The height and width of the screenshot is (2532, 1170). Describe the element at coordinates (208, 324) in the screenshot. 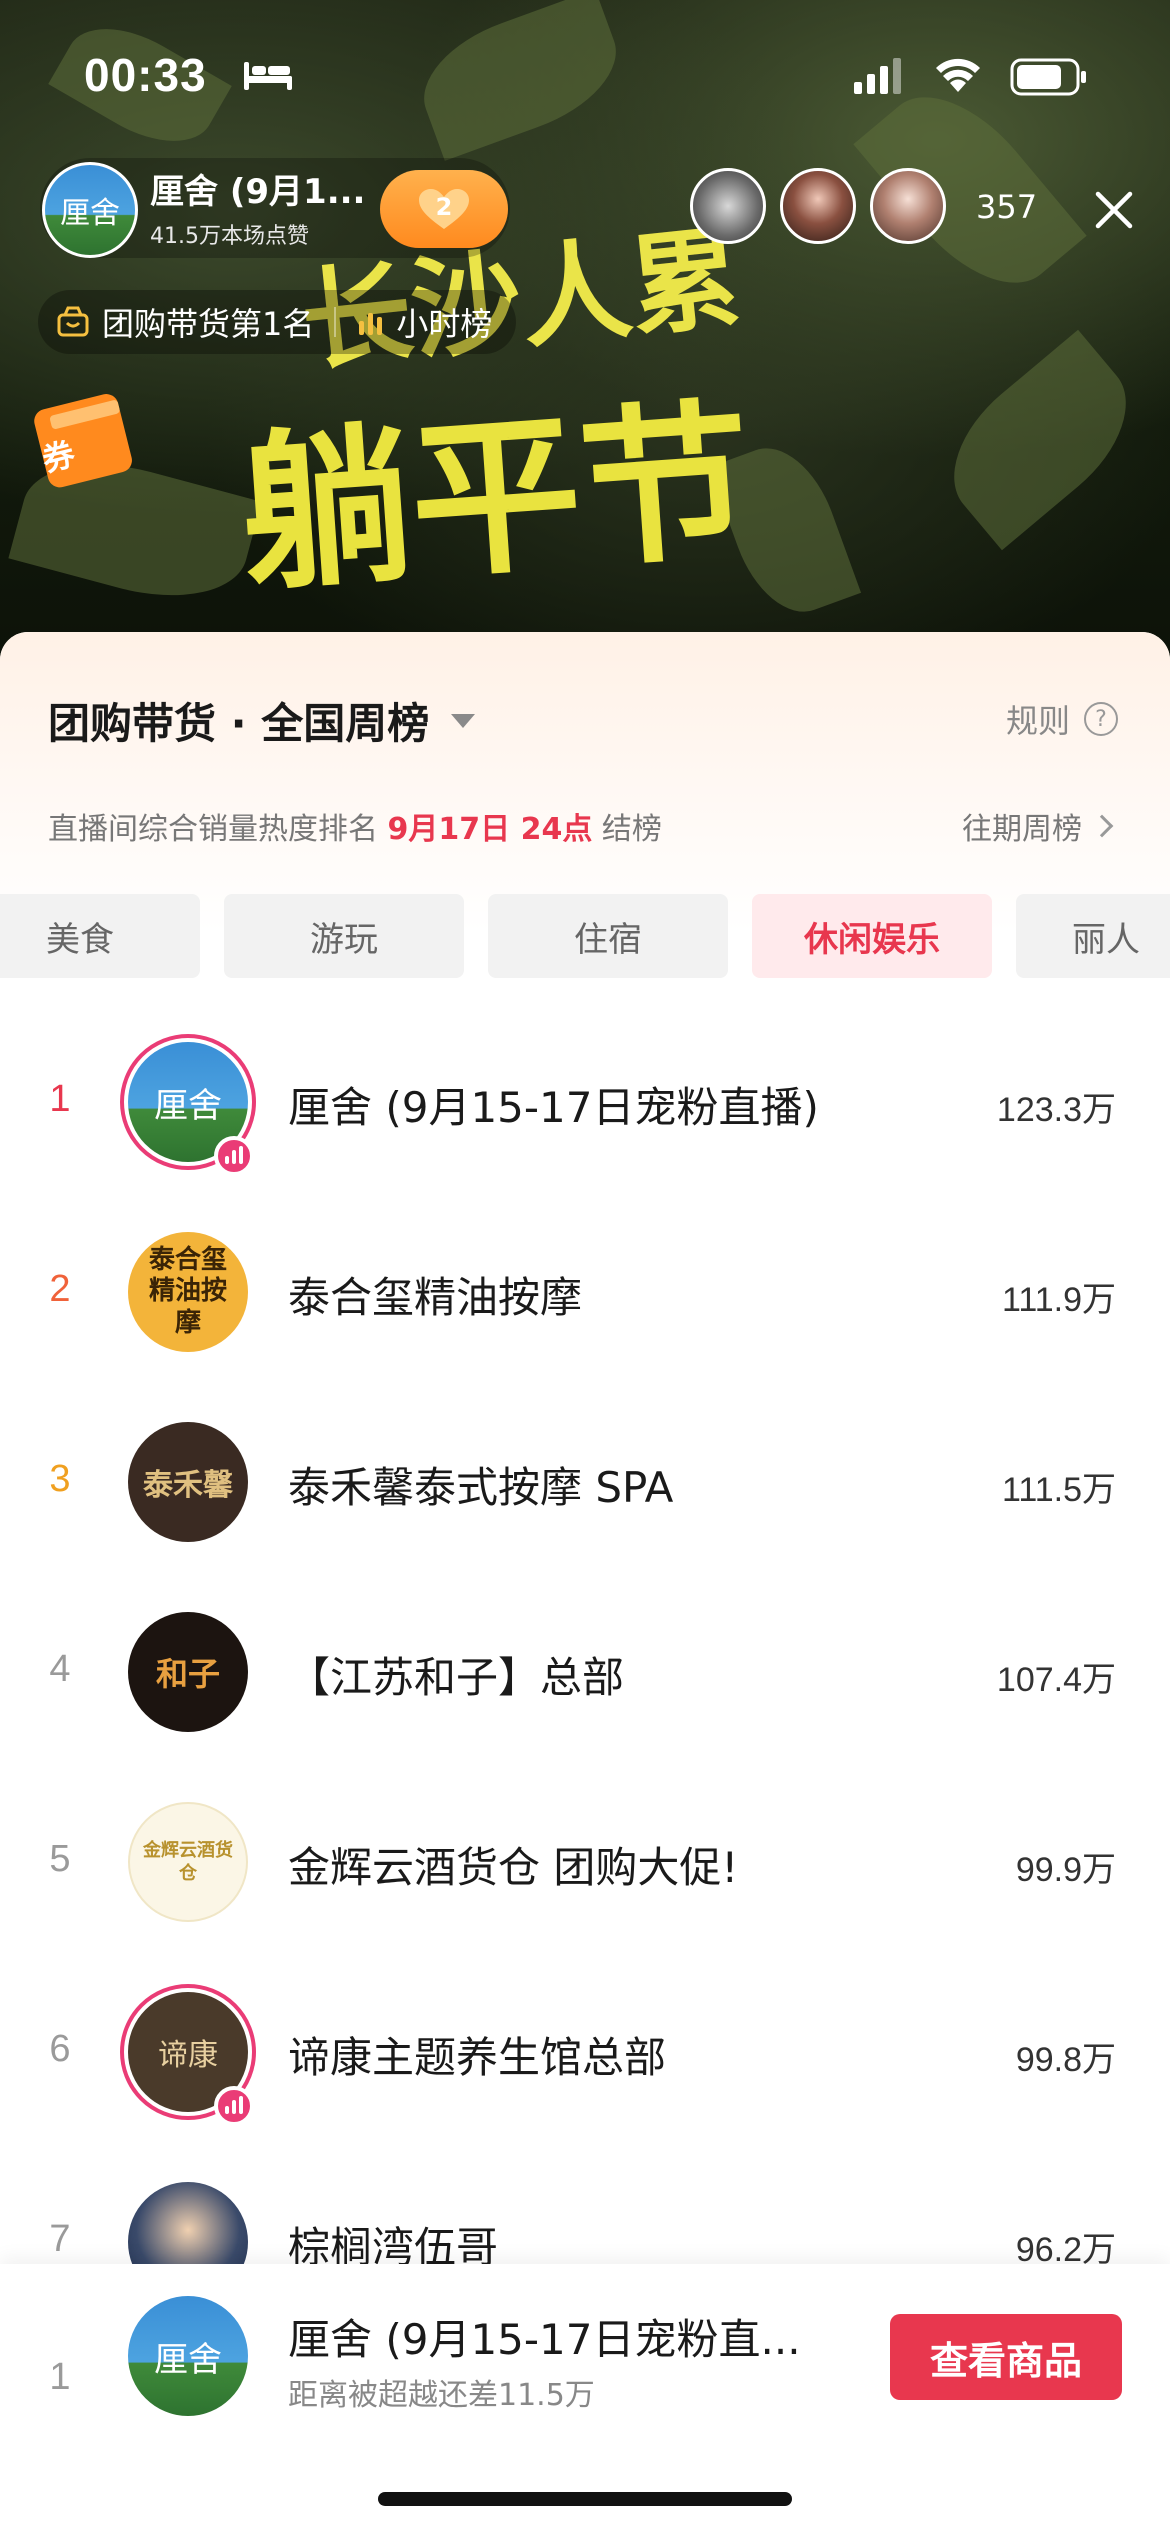

I see `group-buy-rank-label: 团购带货第1名` at that location.